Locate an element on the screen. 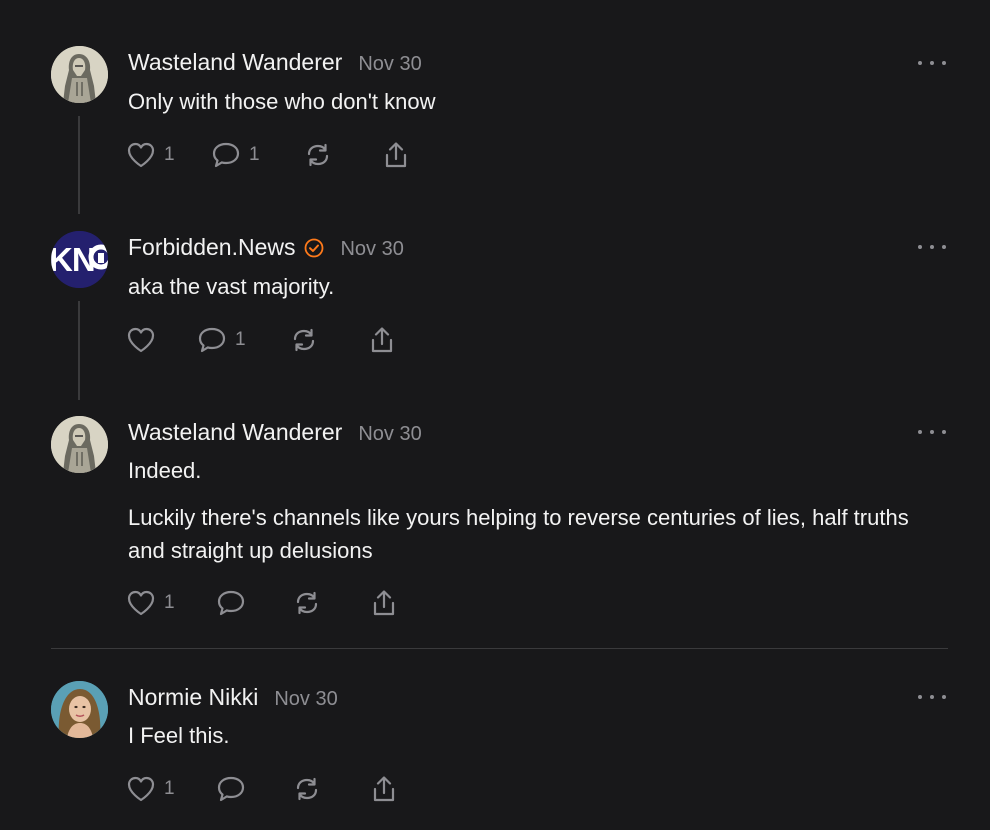  post-text: I Feel this. is located at coordinates (178, 735).